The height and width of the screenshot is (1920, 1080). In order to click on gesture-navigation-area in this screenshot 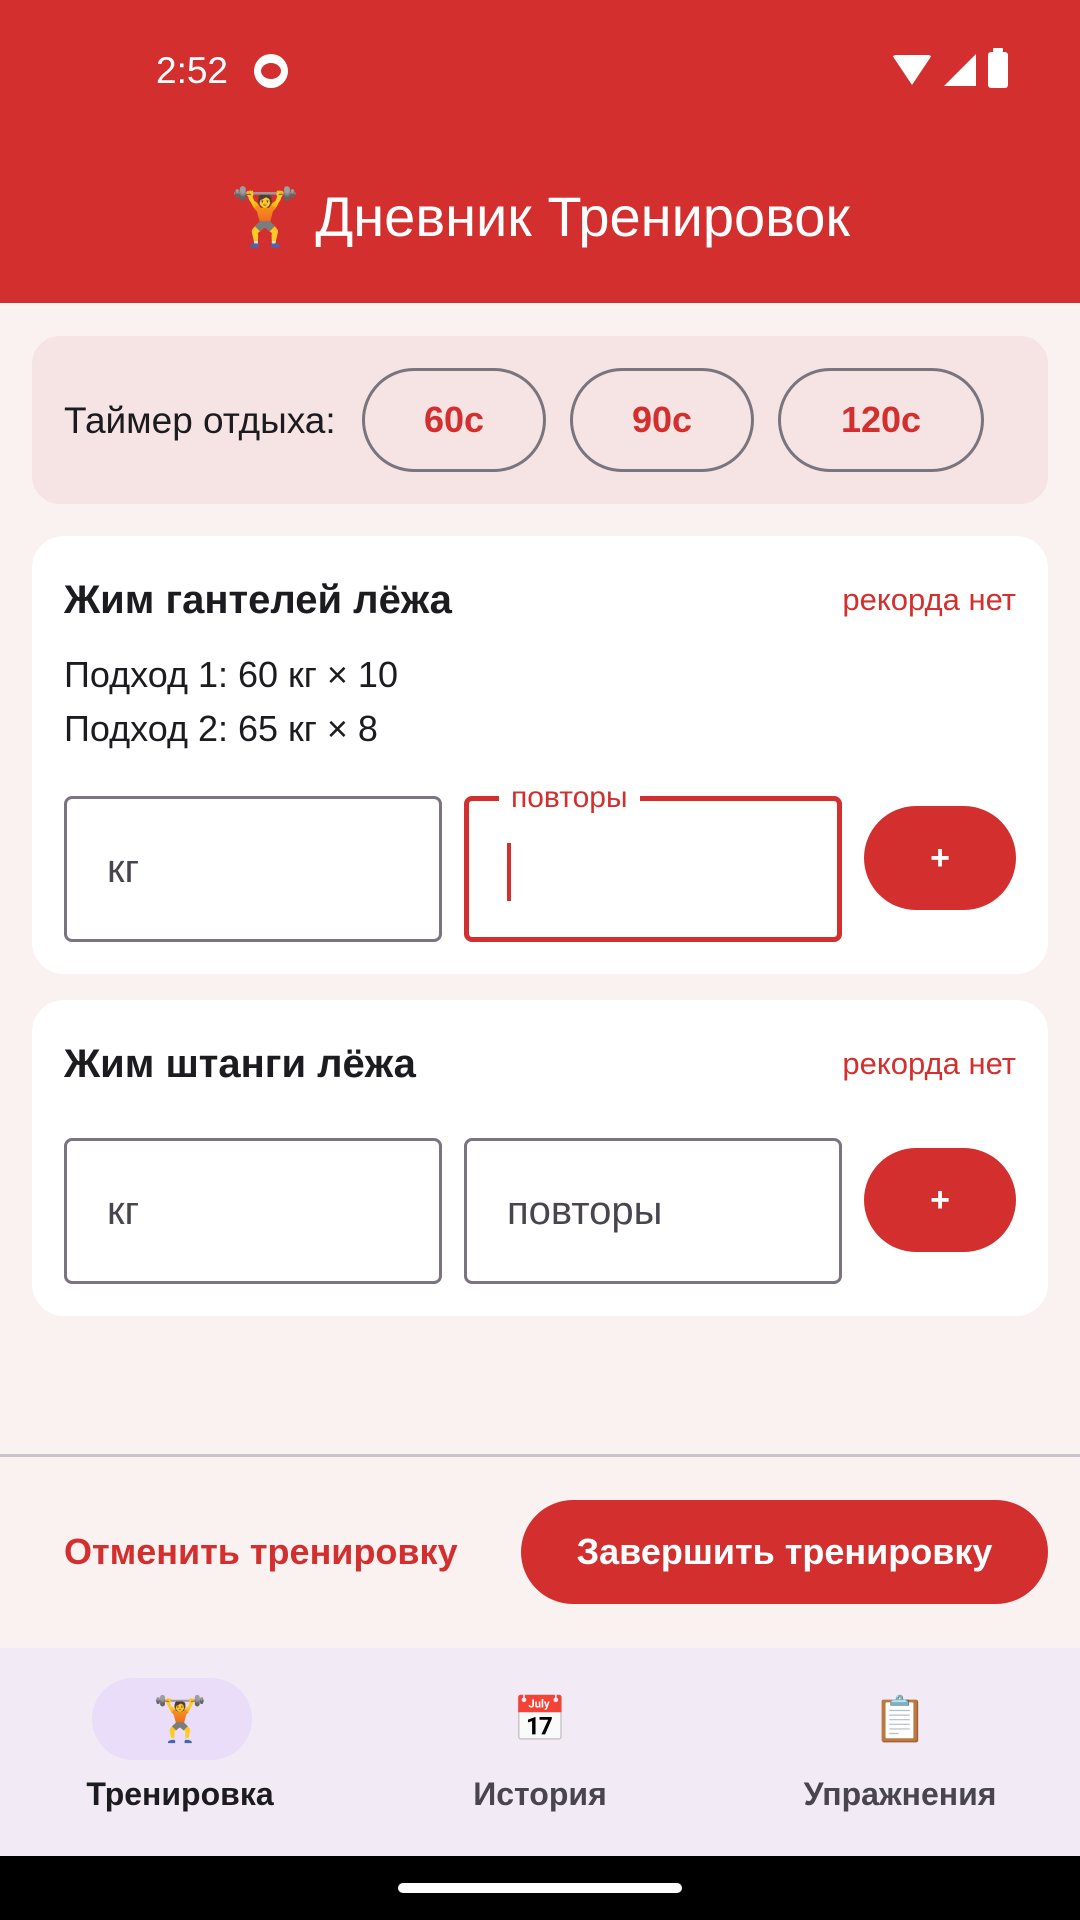, I will do `click(540, 1888)`.